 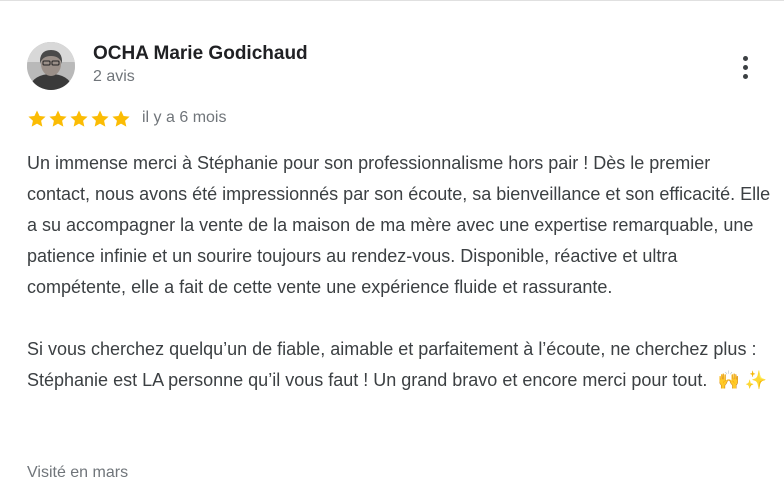 What do you see at coordinates (745, 67) in the screenshot?
I see `more-options-button` at bounding box center [745, 67].